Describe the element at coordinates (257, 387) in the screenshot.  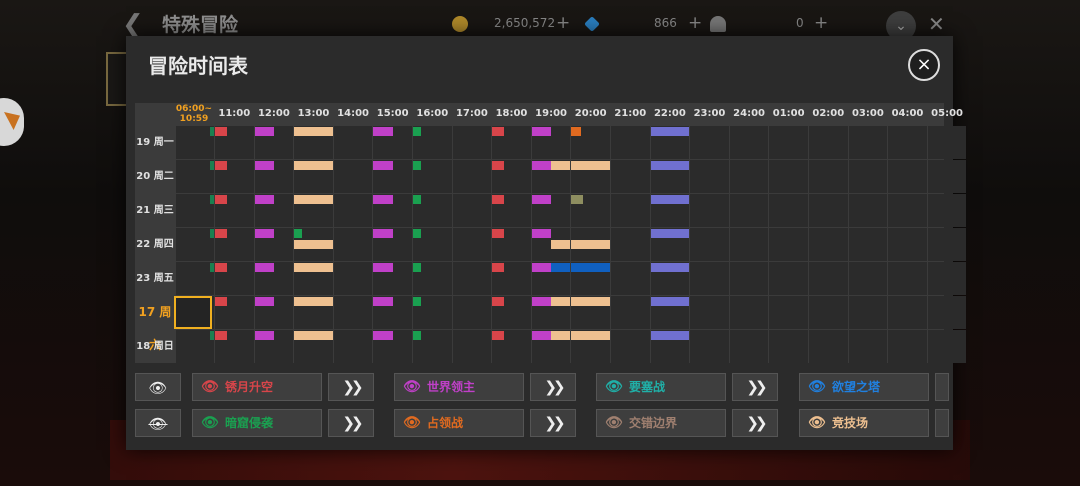
I see `legend-item: 👁 锈月升空` at that location.